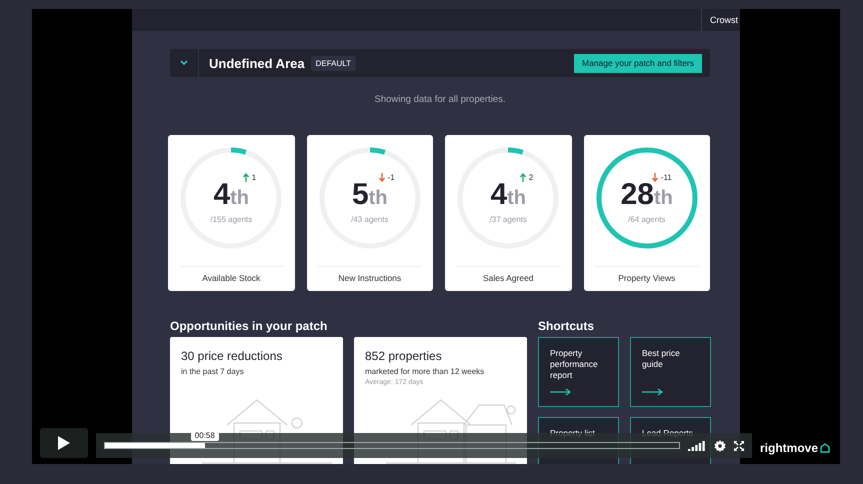 The height and width of the screenshot is (484, 863). I want to click on play-icon, so click(64, 443).